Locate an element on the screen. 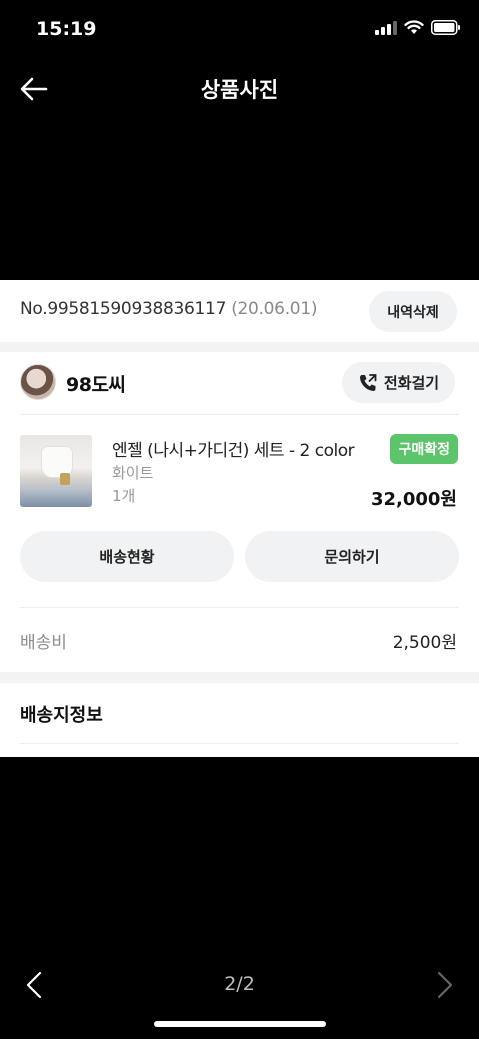 This screenshot has height=1039, width=479. status-icons is located at coordinates (418, 27).